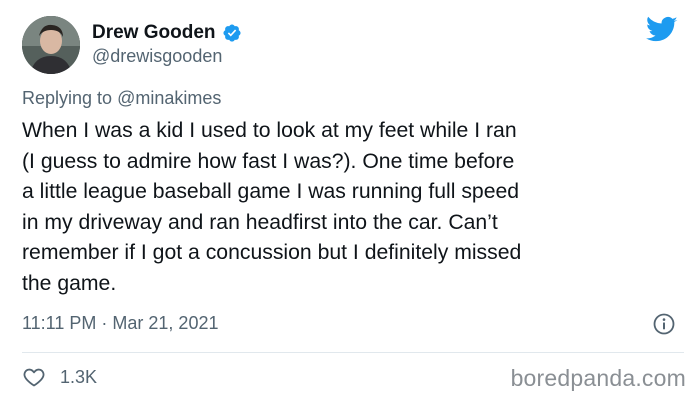  What do you see at coordinates (169, 98) in the screenshot?
I see `reply-mention-link: @minakimes` at bounding box center [169, 98].